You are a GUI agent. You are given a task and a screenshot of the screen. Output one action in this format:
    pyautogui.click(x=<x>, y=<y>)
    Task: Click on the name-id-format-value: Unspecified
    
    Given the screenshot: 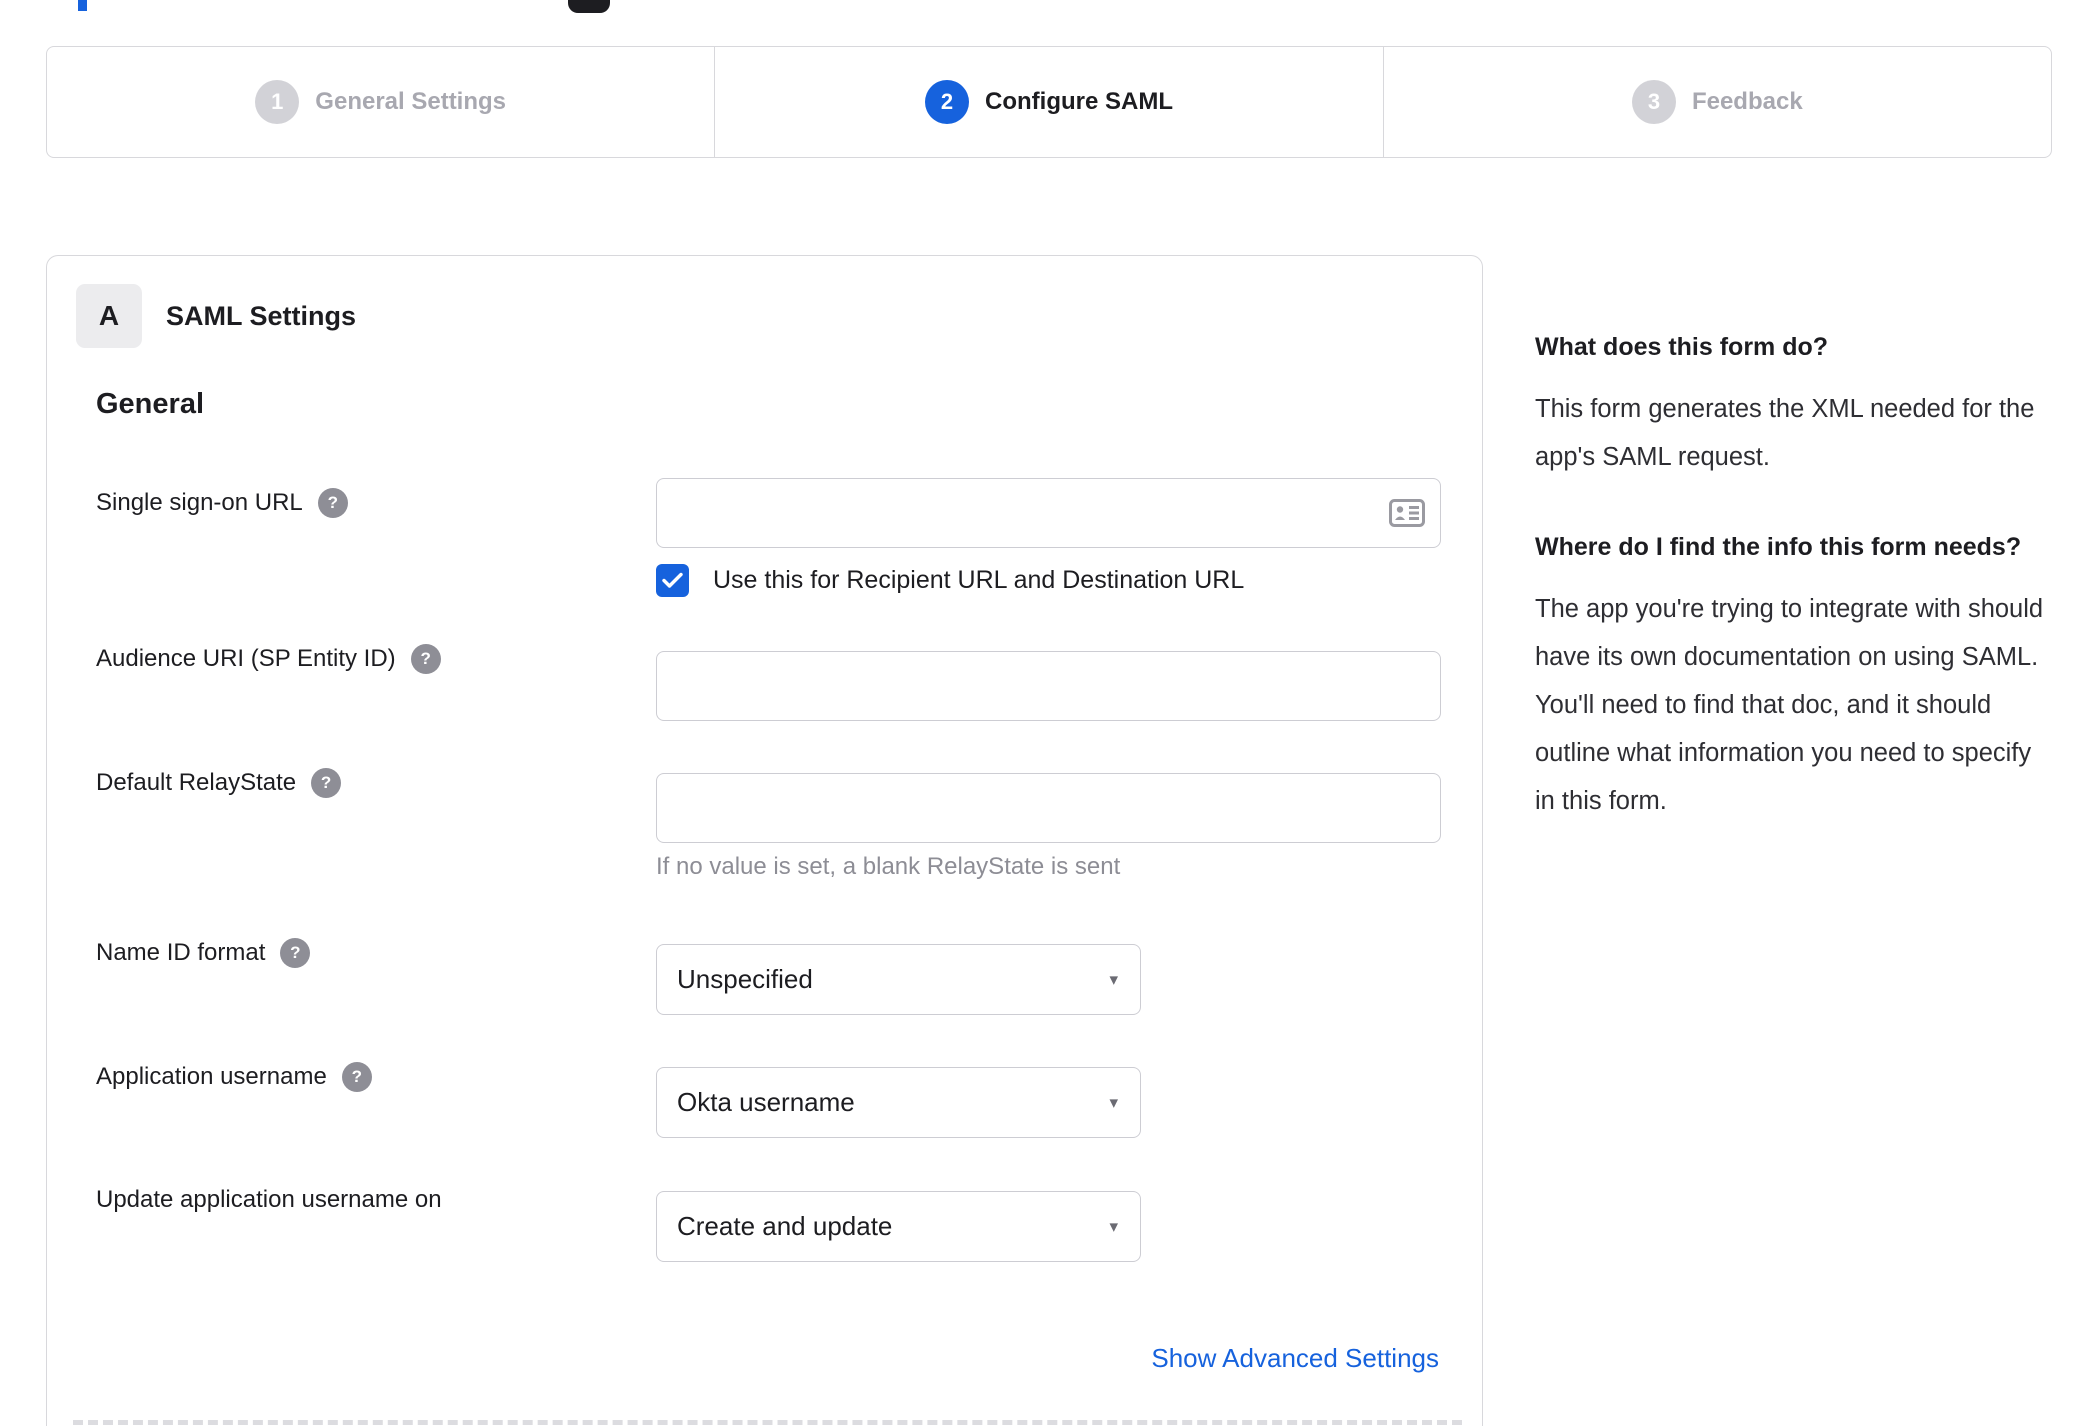 What is the action you would take?
    pyautogui.click(x=745, y=979)
    